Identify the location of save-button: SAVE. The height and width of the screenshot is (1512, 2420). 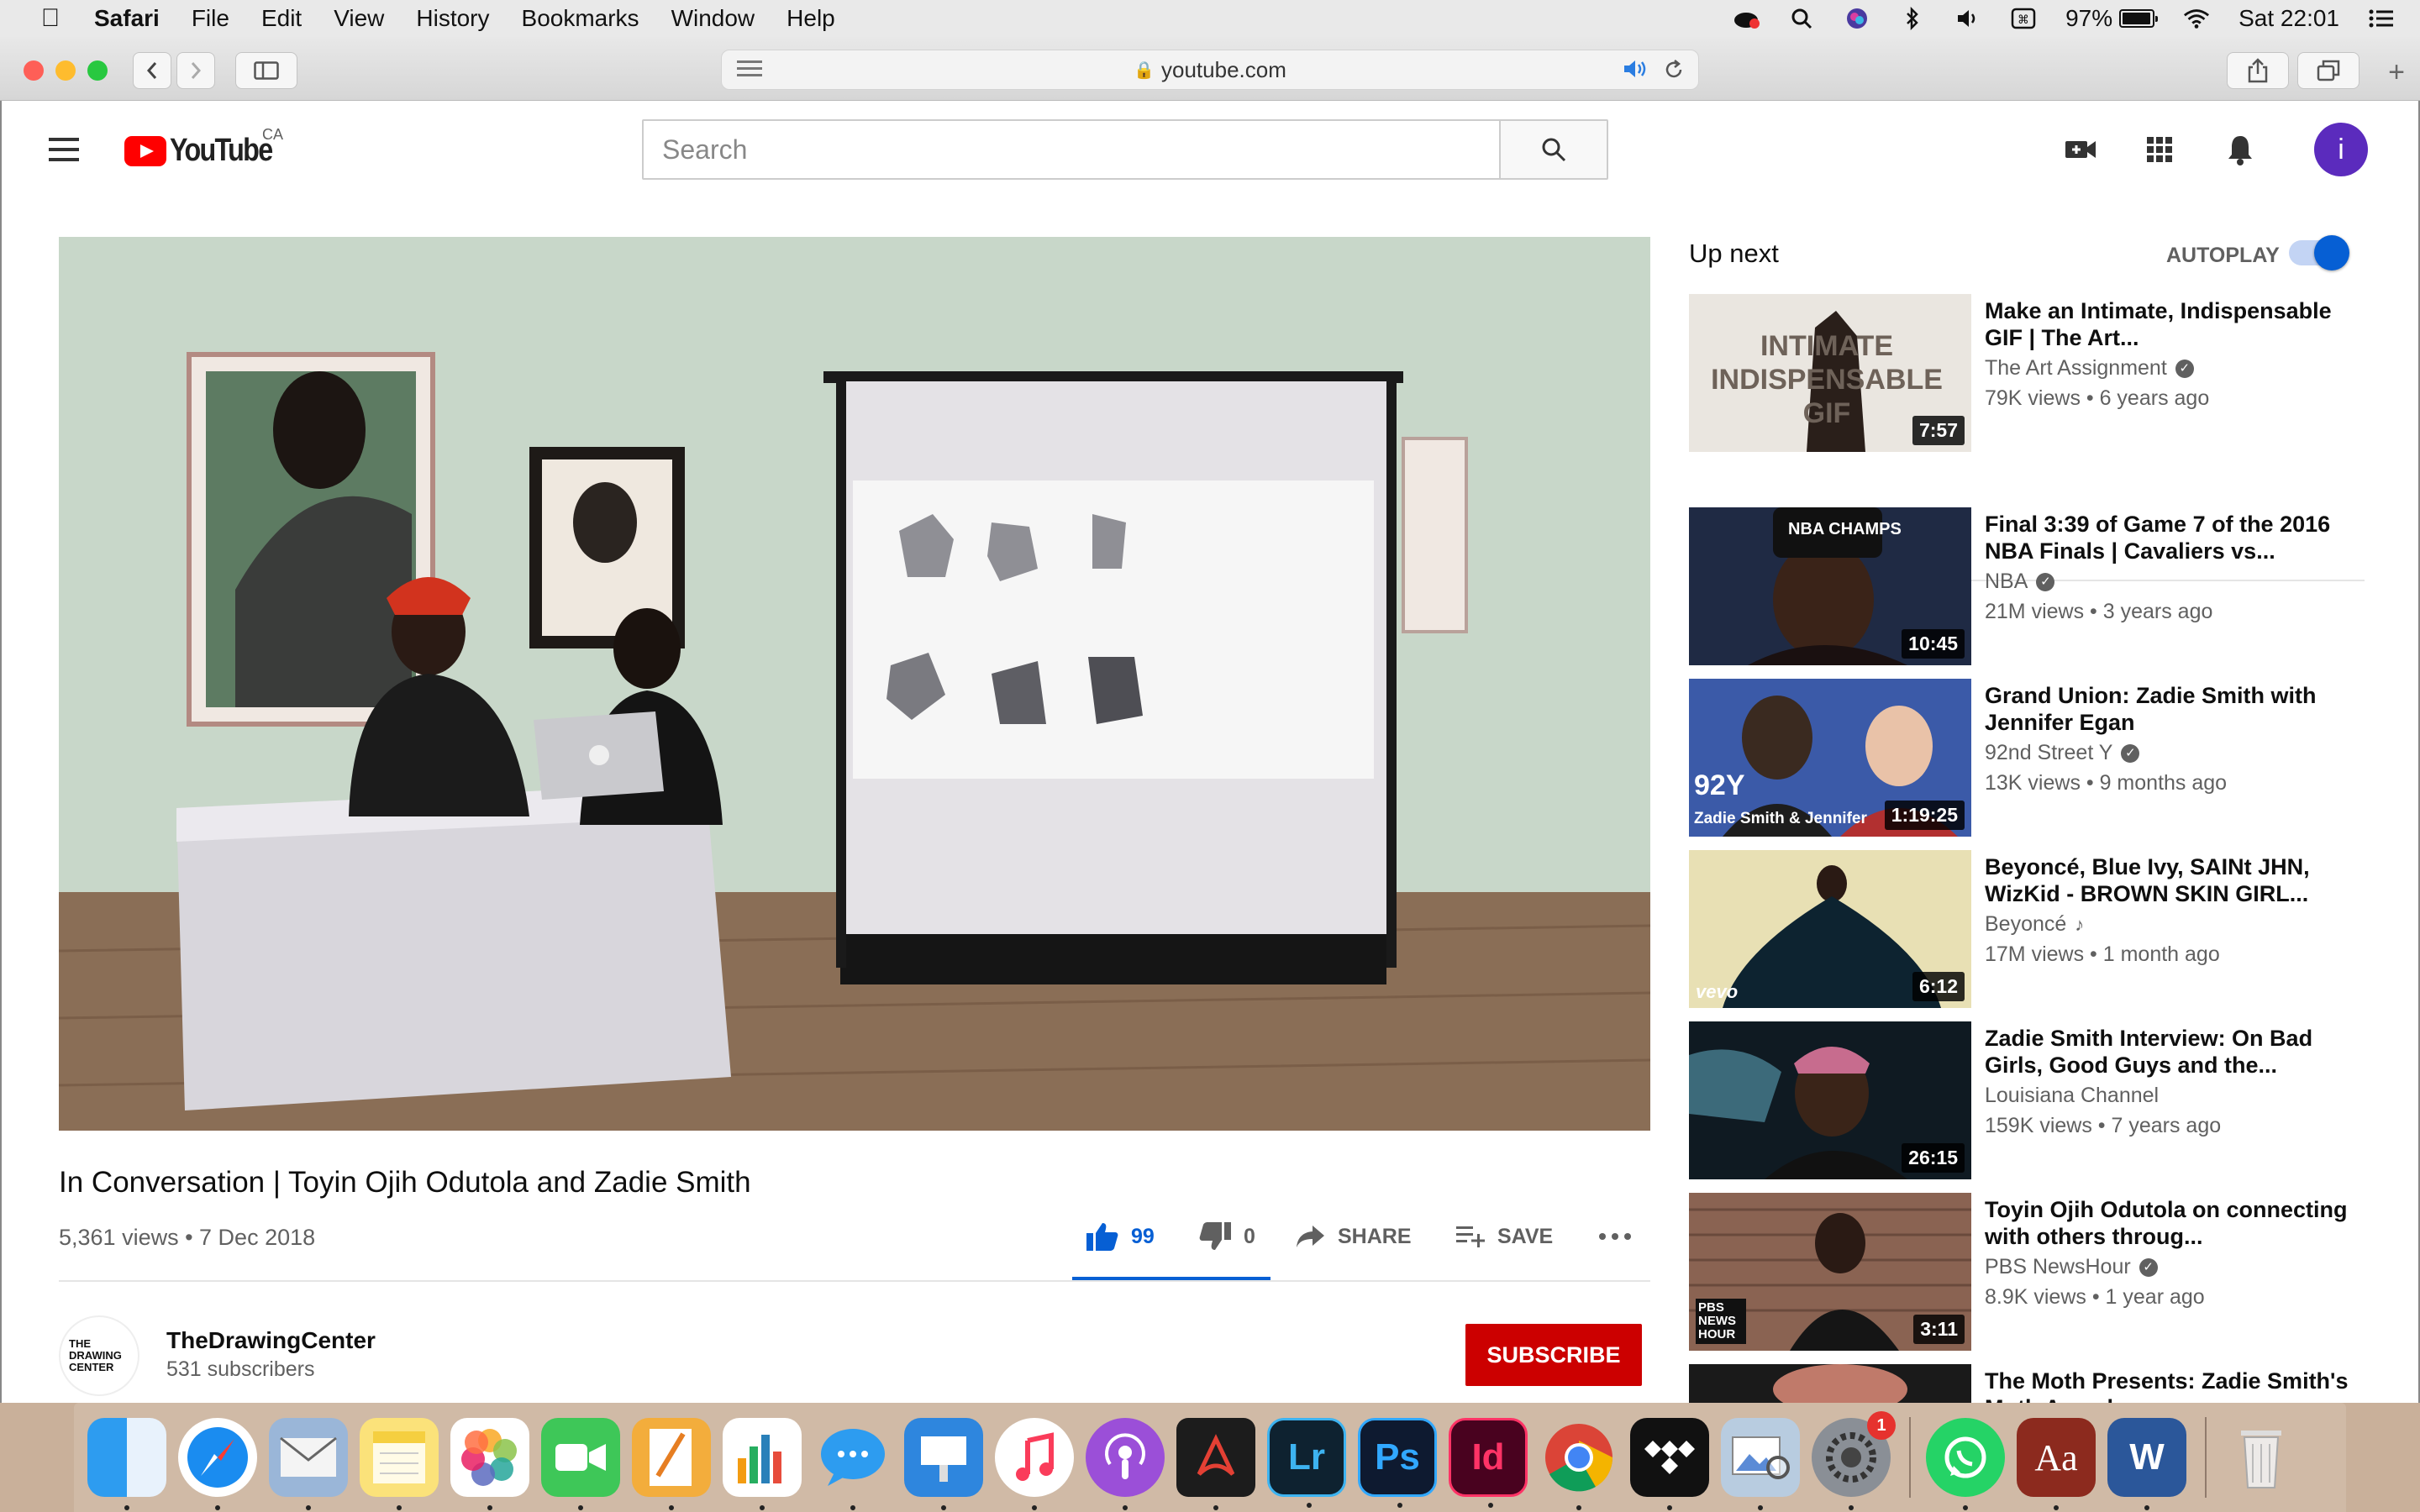
(1504, 1236).